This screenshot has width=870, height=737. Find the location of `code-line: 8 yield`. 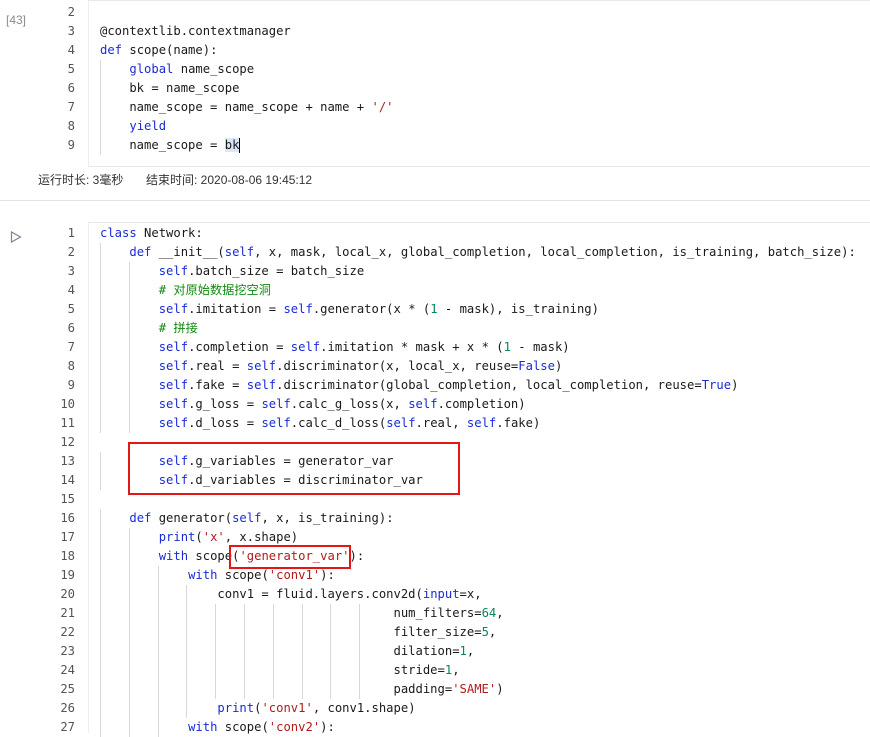

code-line: 8 yield is located at coordinates (469, 126).